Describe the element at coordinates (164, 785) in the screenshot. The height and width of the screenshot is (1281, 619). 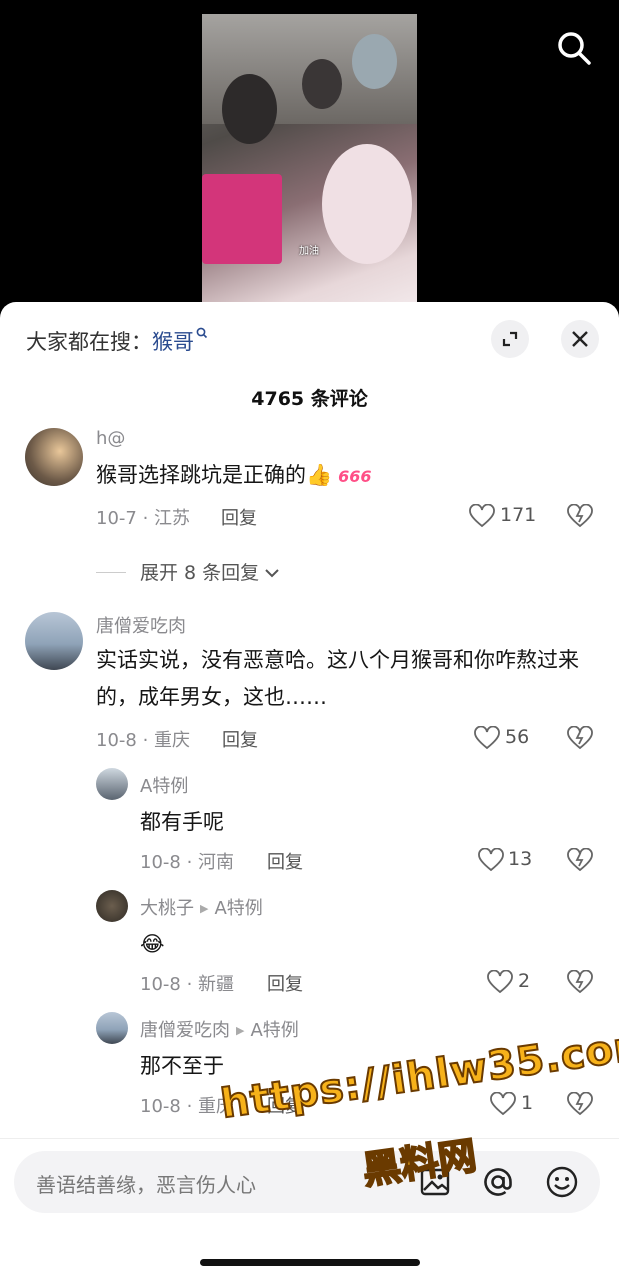
I see `reply-username: A特例` at that location.